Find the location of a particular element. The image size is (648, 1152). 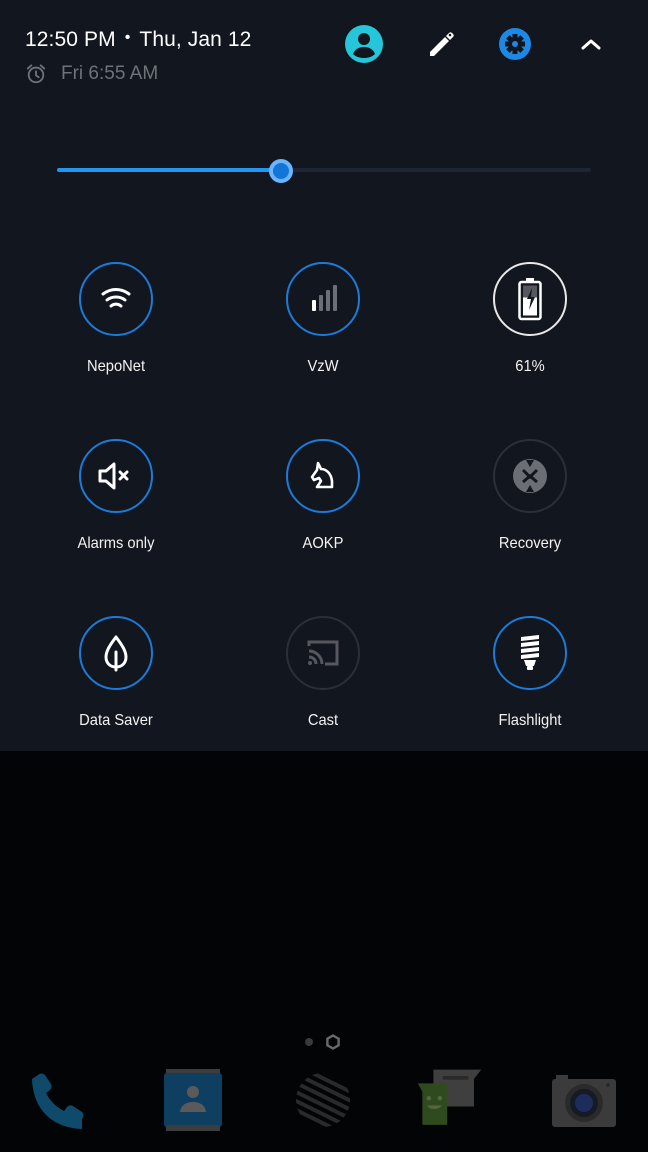

tile-flashlight: Flashlight is located at coordinates (530, 681).